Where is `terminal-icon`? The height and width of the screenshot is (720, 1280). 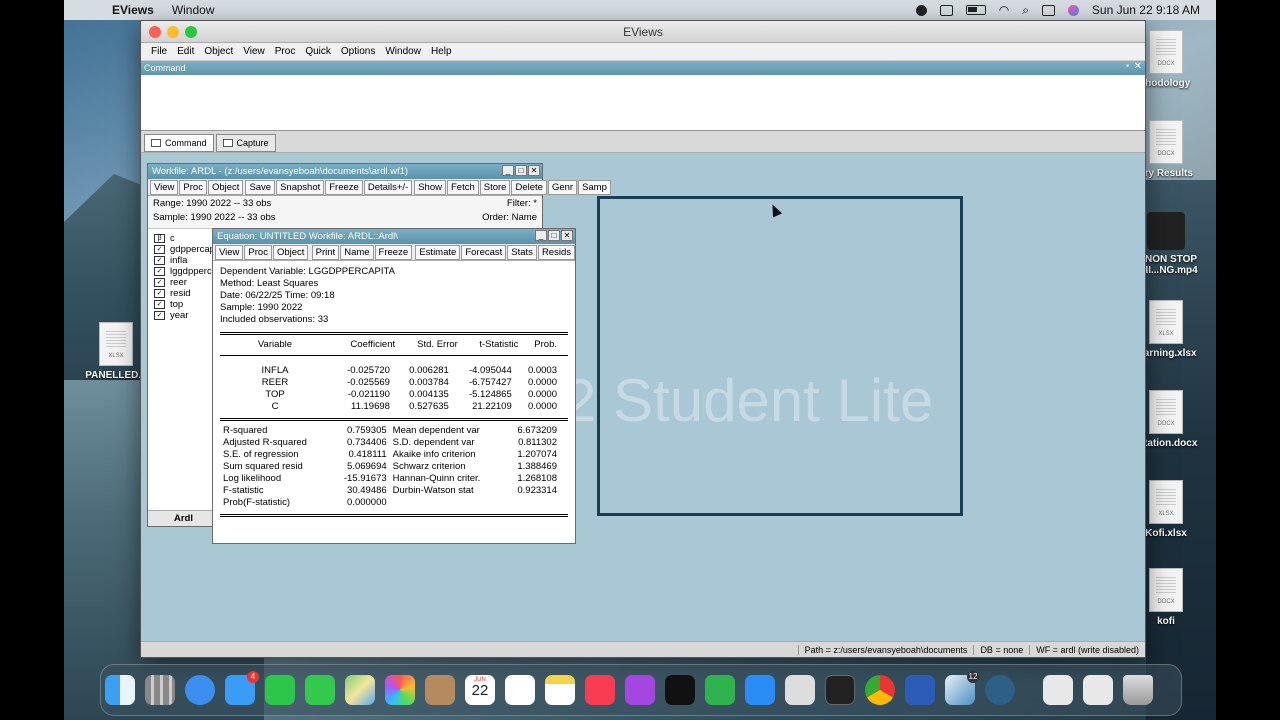
terminal-icon is located at coordinates (840, 690).